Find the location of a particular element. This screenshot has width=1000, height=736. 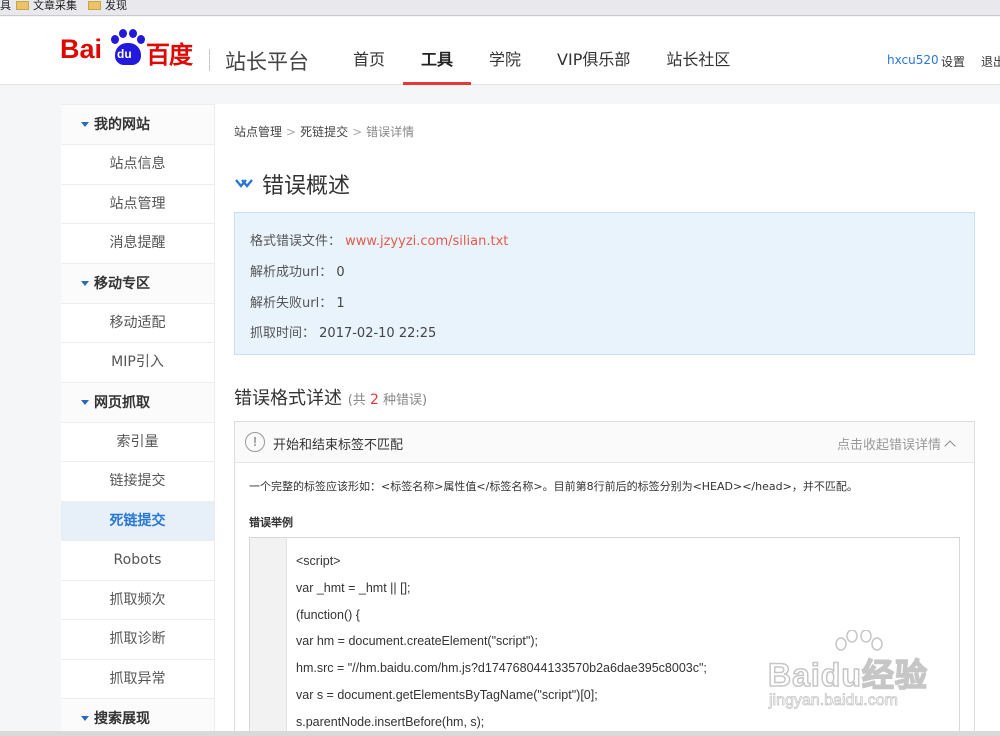

baidu-logo: Bai du 百度 is located at coordinates (127, 49).